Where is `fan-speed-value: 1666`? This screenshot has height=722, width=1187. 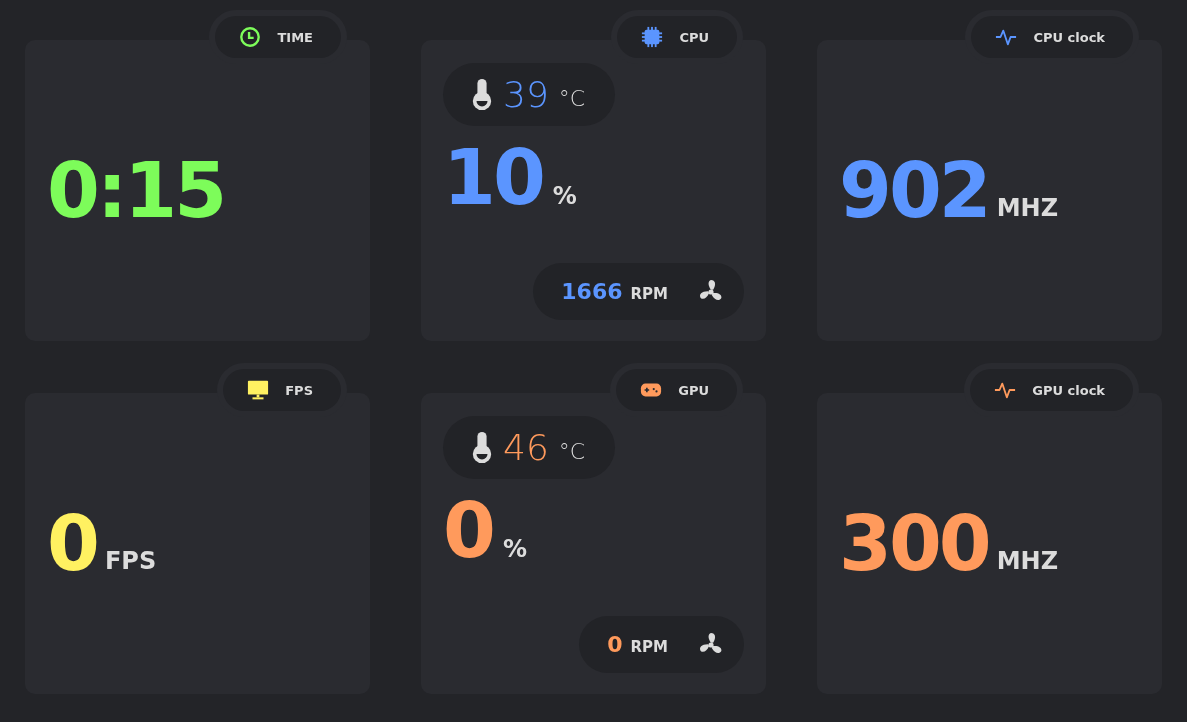 fan-speed-value: 1666 is located at coordinates (592, 291).